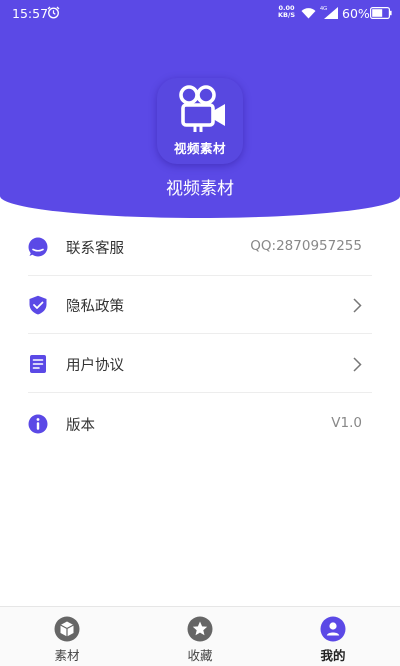 Image resolution: width=400 pixels, height=666 pixels. What do you see at coordinates (200, 14) in the screenshot?
I see `status-bar: 15:57 0.00 KB/S 4G 60%` at bounding box center [200, 14].